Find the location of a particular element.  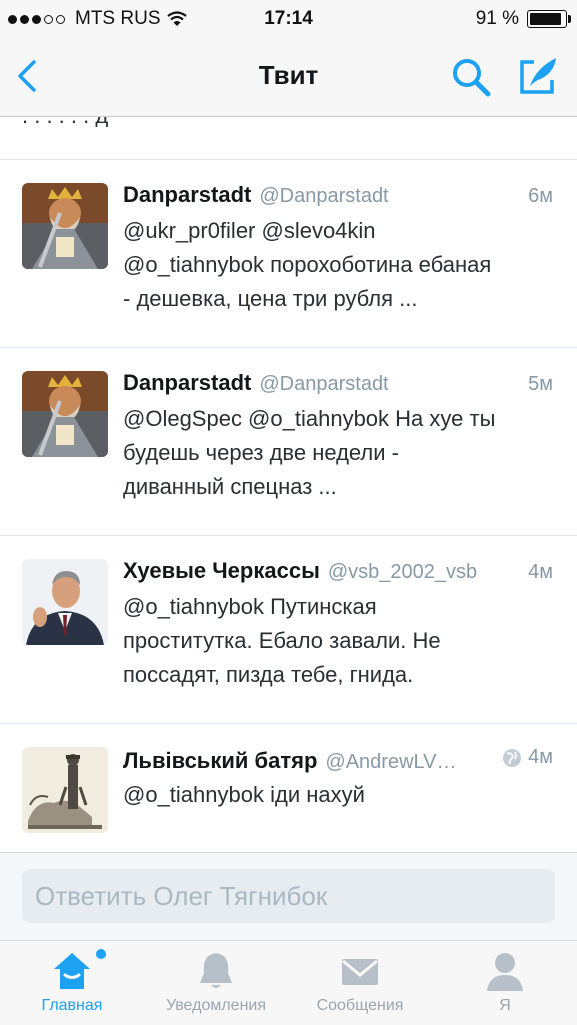

compose-tweet-icon is located at coordinates (537, 77).